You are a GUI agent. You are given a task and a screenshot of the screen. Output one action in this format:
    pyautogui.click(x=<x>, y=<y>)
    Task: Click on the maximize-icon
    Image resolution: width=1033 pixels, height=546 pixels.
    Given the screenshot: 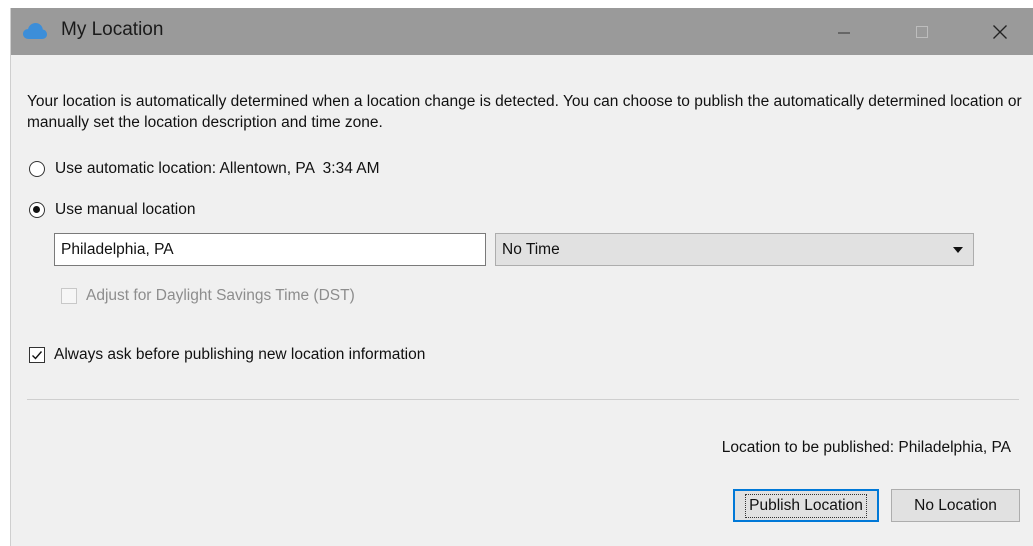 What is the action you would take?
    pyautogui.click(x=922, y=31)
    